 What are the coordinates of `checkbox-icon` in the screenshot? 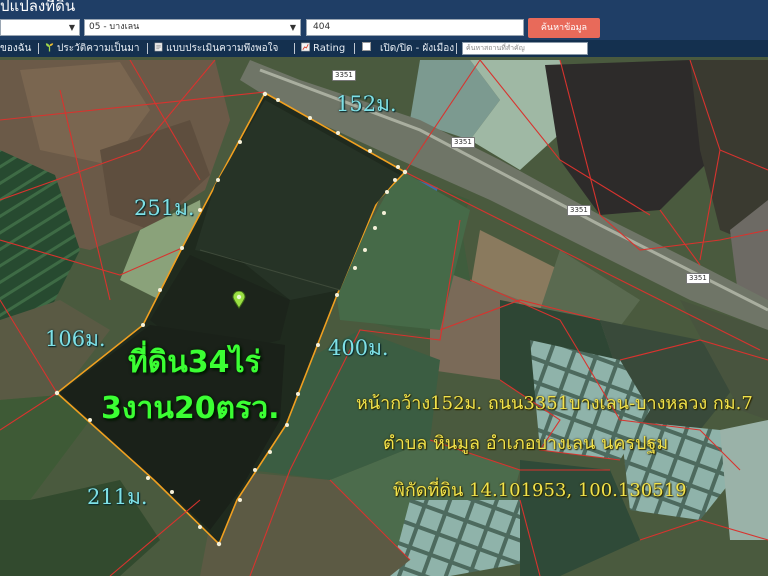 It's located at (366, 46).